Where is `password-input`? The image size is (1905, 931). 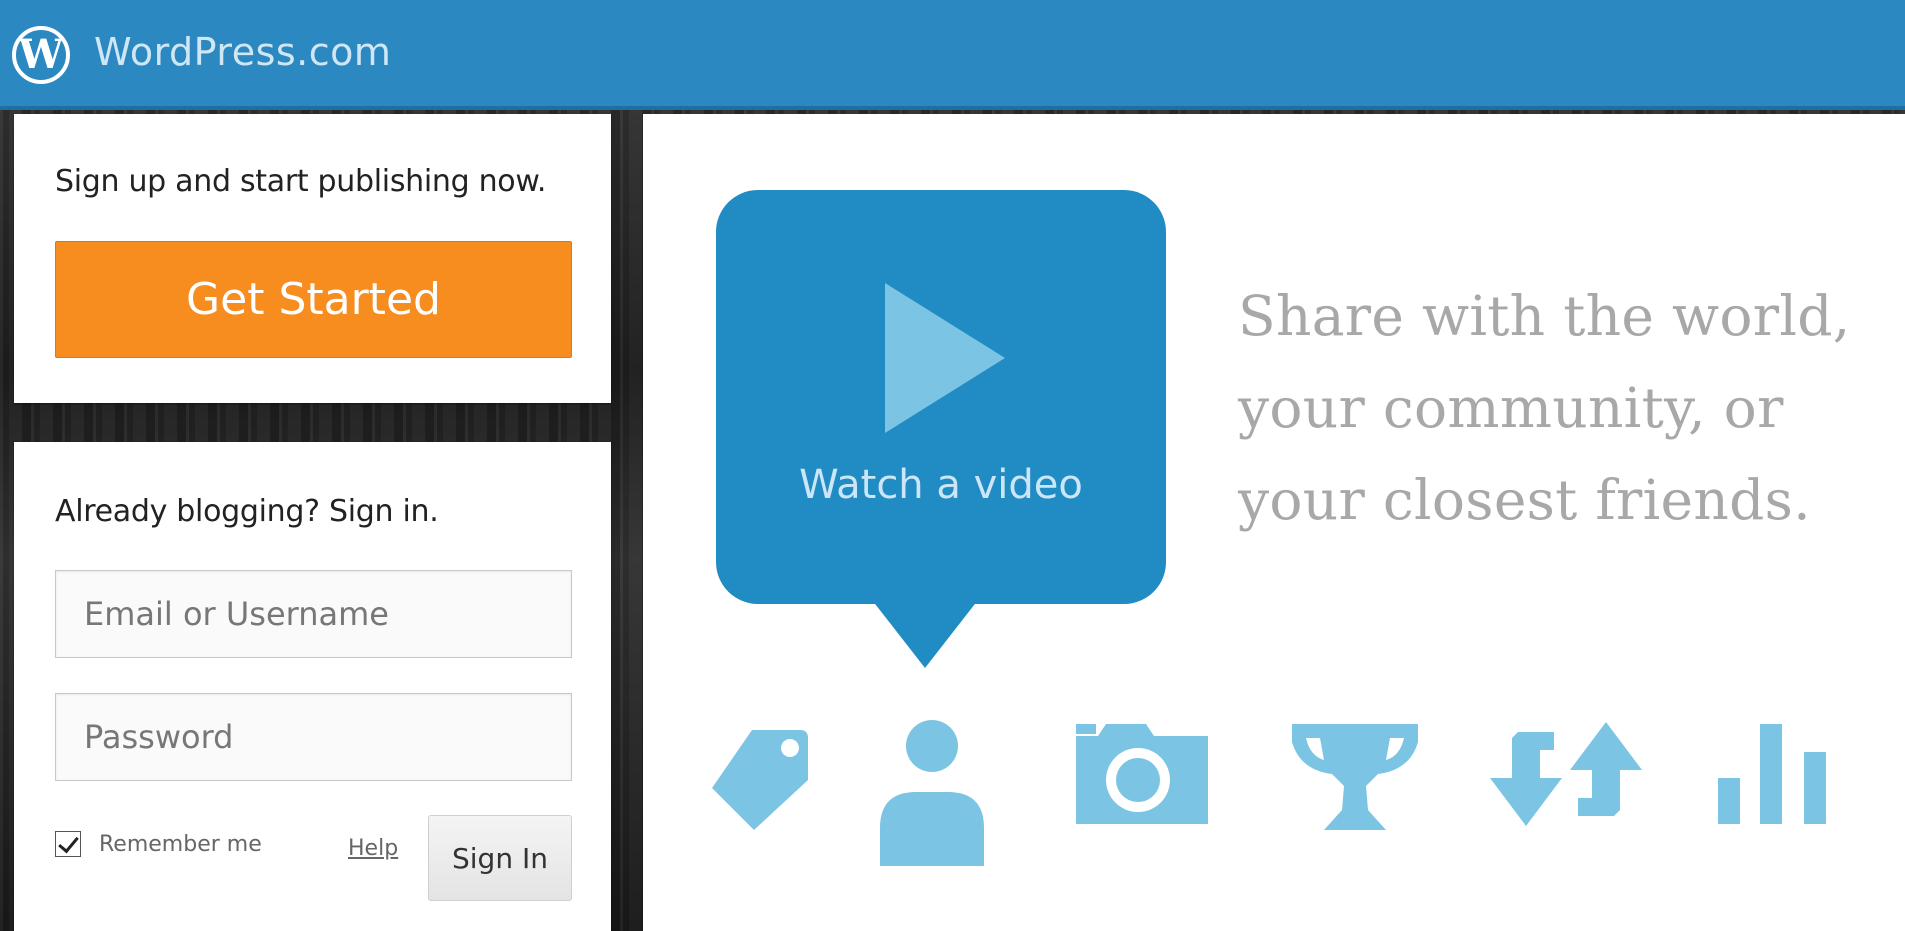
password-input is located at coordinates (313, 737).